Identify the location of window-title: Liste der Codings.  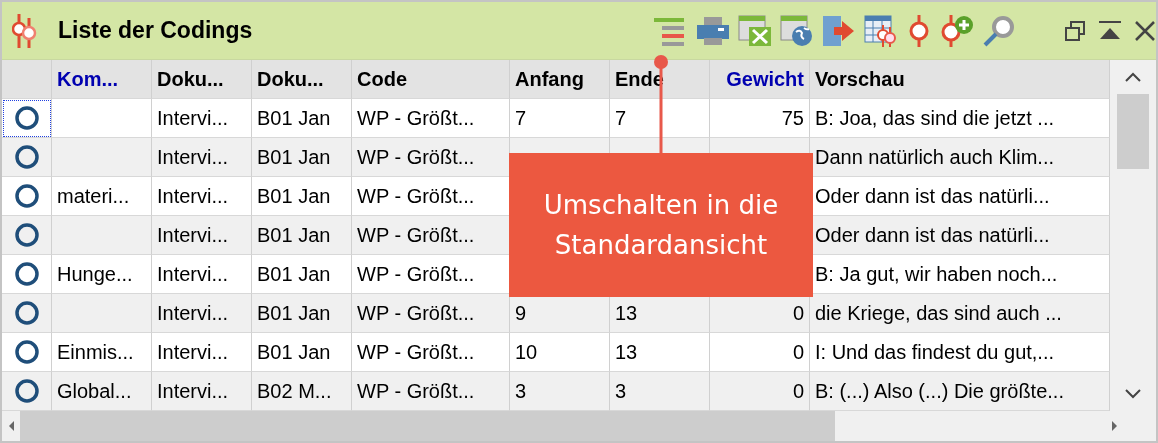
(156, 30).